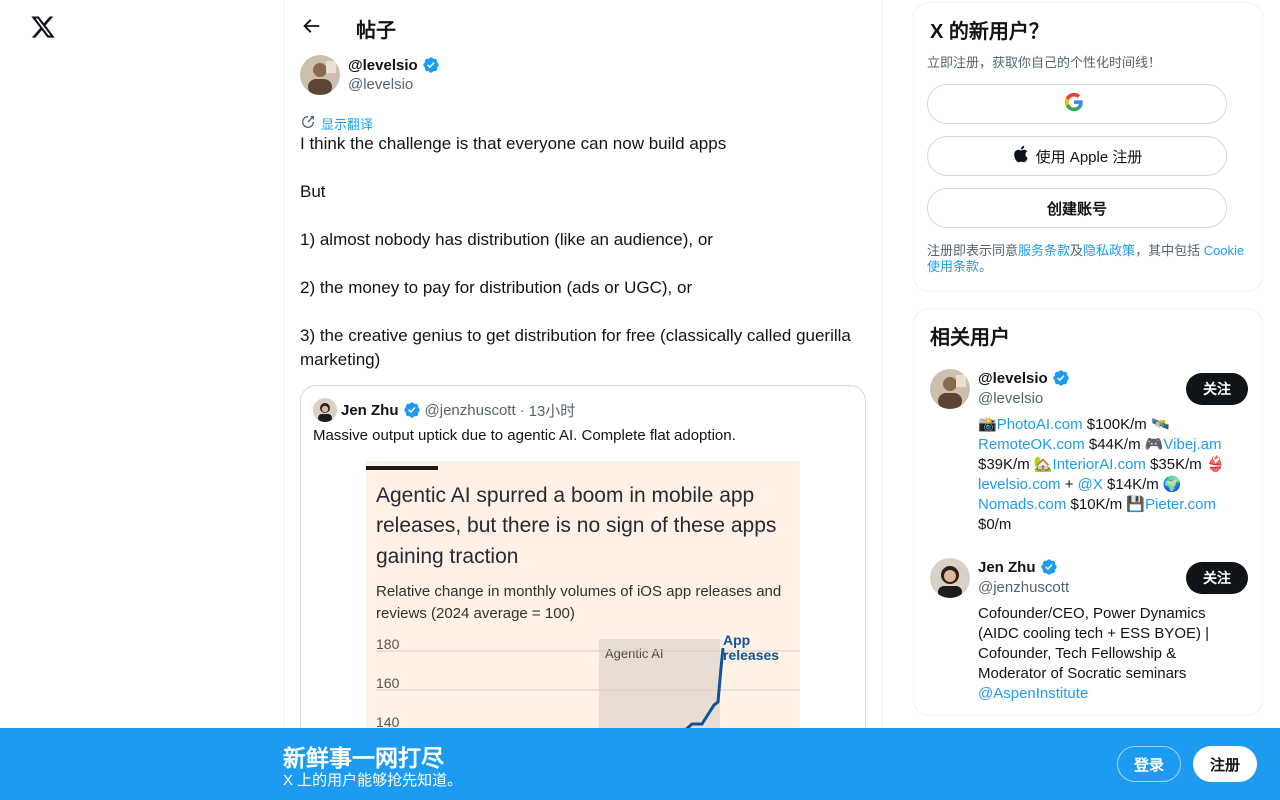 This screenshot has width=1280, height=800. I want to click on bio-text: +, so click(1069, 484).